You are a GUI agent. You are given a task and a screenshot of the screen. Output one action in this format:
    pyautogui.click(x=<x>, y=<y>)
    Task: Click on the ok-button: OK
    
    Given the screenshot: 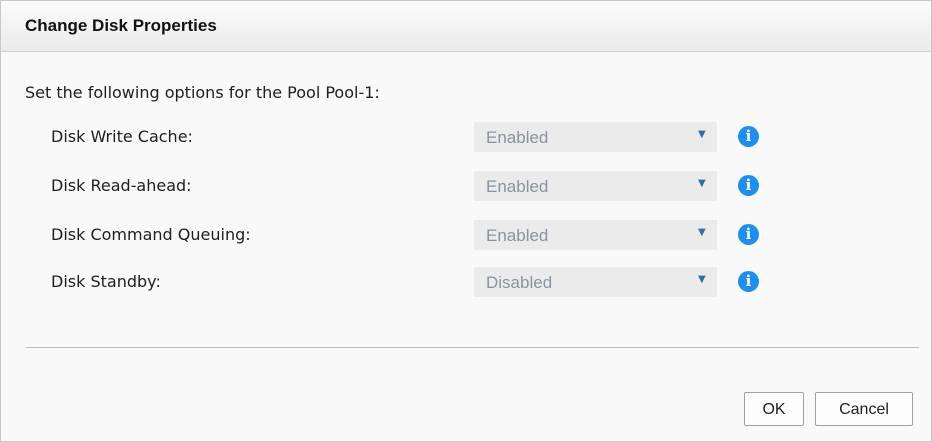 What is the action you would take?
    pyautogui.click(x=774, y=409)
    